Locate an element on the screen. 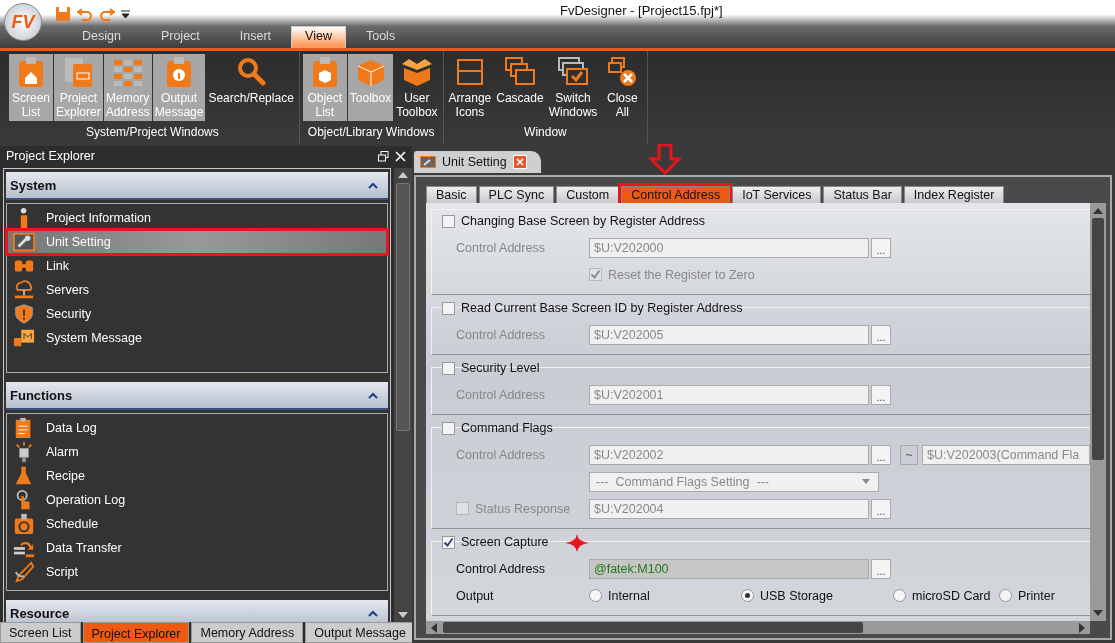  tree-item: Link is located at coordinates (197, 266).